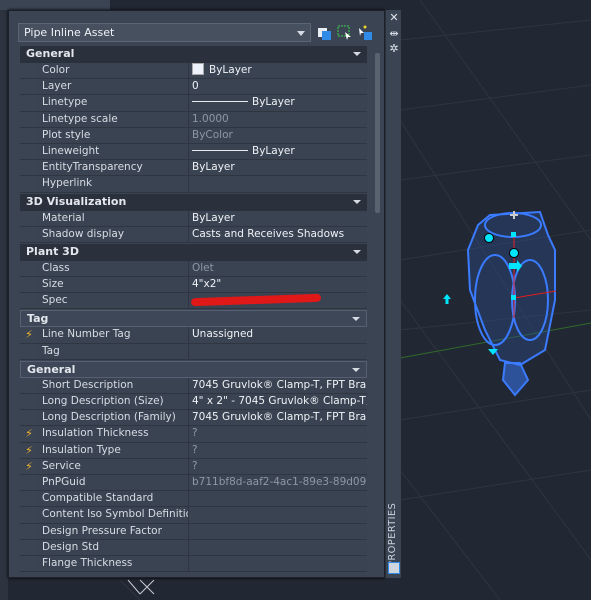 This screenshot has width=591, height=600. Describe the element at coordinates (301, 33) in the screenshot. I see `chevron-down-icon` at that location.